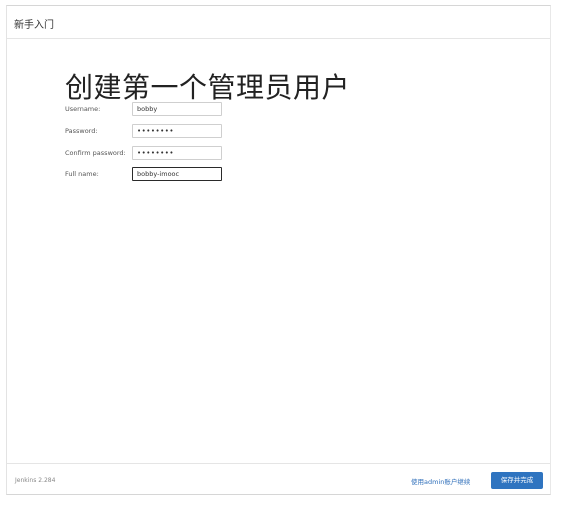 The height and width of the screenshot is (520, 584). What do you see at coordinates (177, 109) in the screenshot?
I see `username-field: bobby` at bounding box center [177, 109].